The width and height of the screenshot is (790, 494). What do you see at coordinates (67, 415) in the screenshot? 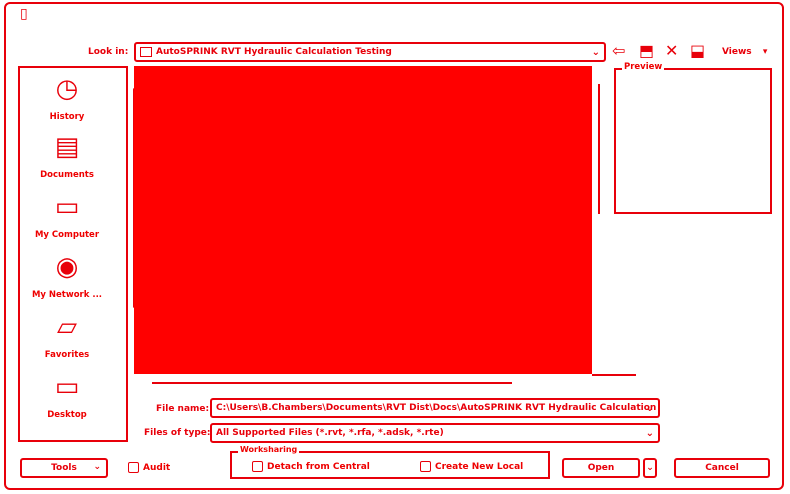
I see `place-label: Desktop` at bounding box center [67, 415].